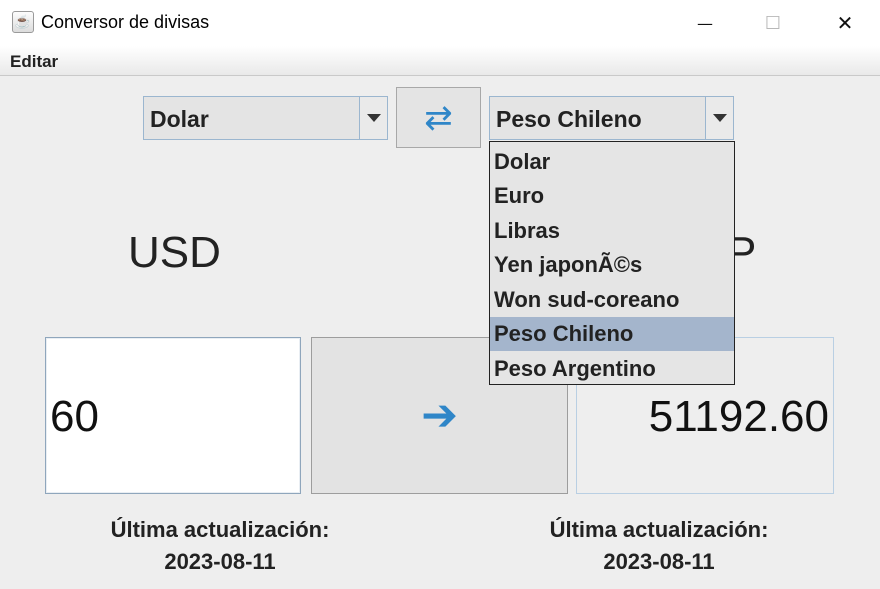  What do you see at coordinates (125, 22) in the screenshot?
I see `window-title: Conversor de divisas` at bounding box center [125, 22].